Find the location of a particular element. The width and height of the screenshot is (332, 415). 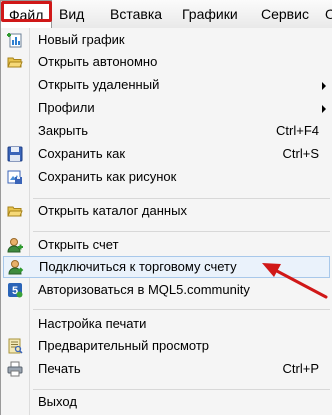

menu-item-save-as: Сохранить как Ctrl+S is located at coordinates (166, 154).